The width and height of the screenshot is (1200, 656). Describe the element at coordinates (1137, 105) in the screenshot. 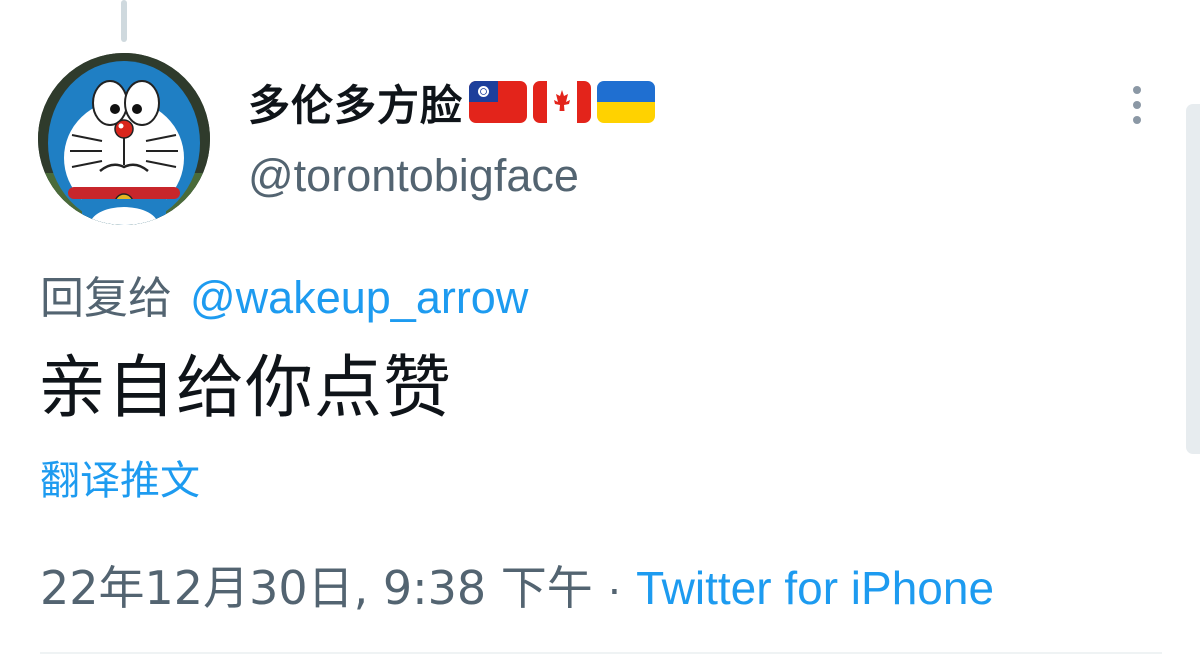

I see `more-vertical-icon` at that location.